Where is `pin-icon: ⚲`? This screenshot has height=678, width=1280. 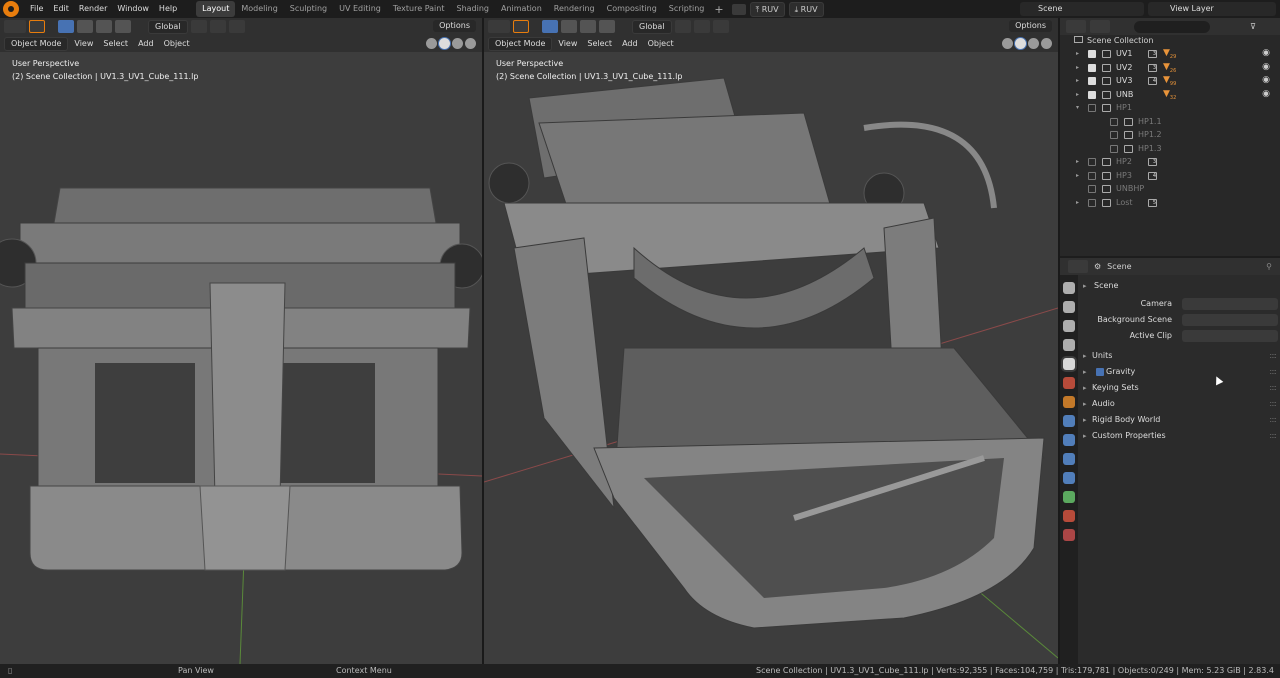
pin-icon: ⚲ is located at coordinates (1269, 266).